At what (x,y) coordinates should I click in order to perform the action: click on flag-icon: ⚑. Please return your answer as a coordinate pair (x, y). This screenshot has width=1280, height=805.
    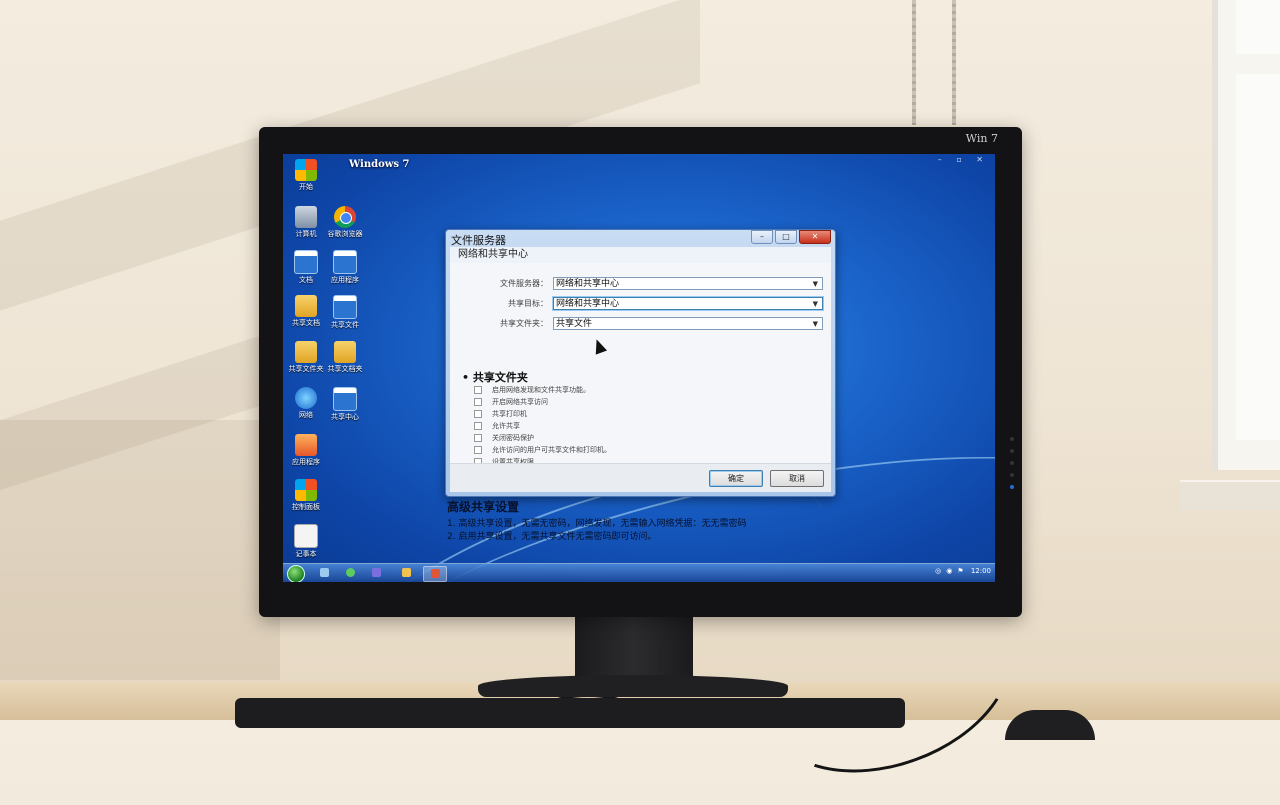
    Looking at the image, I should click on (960, 571).